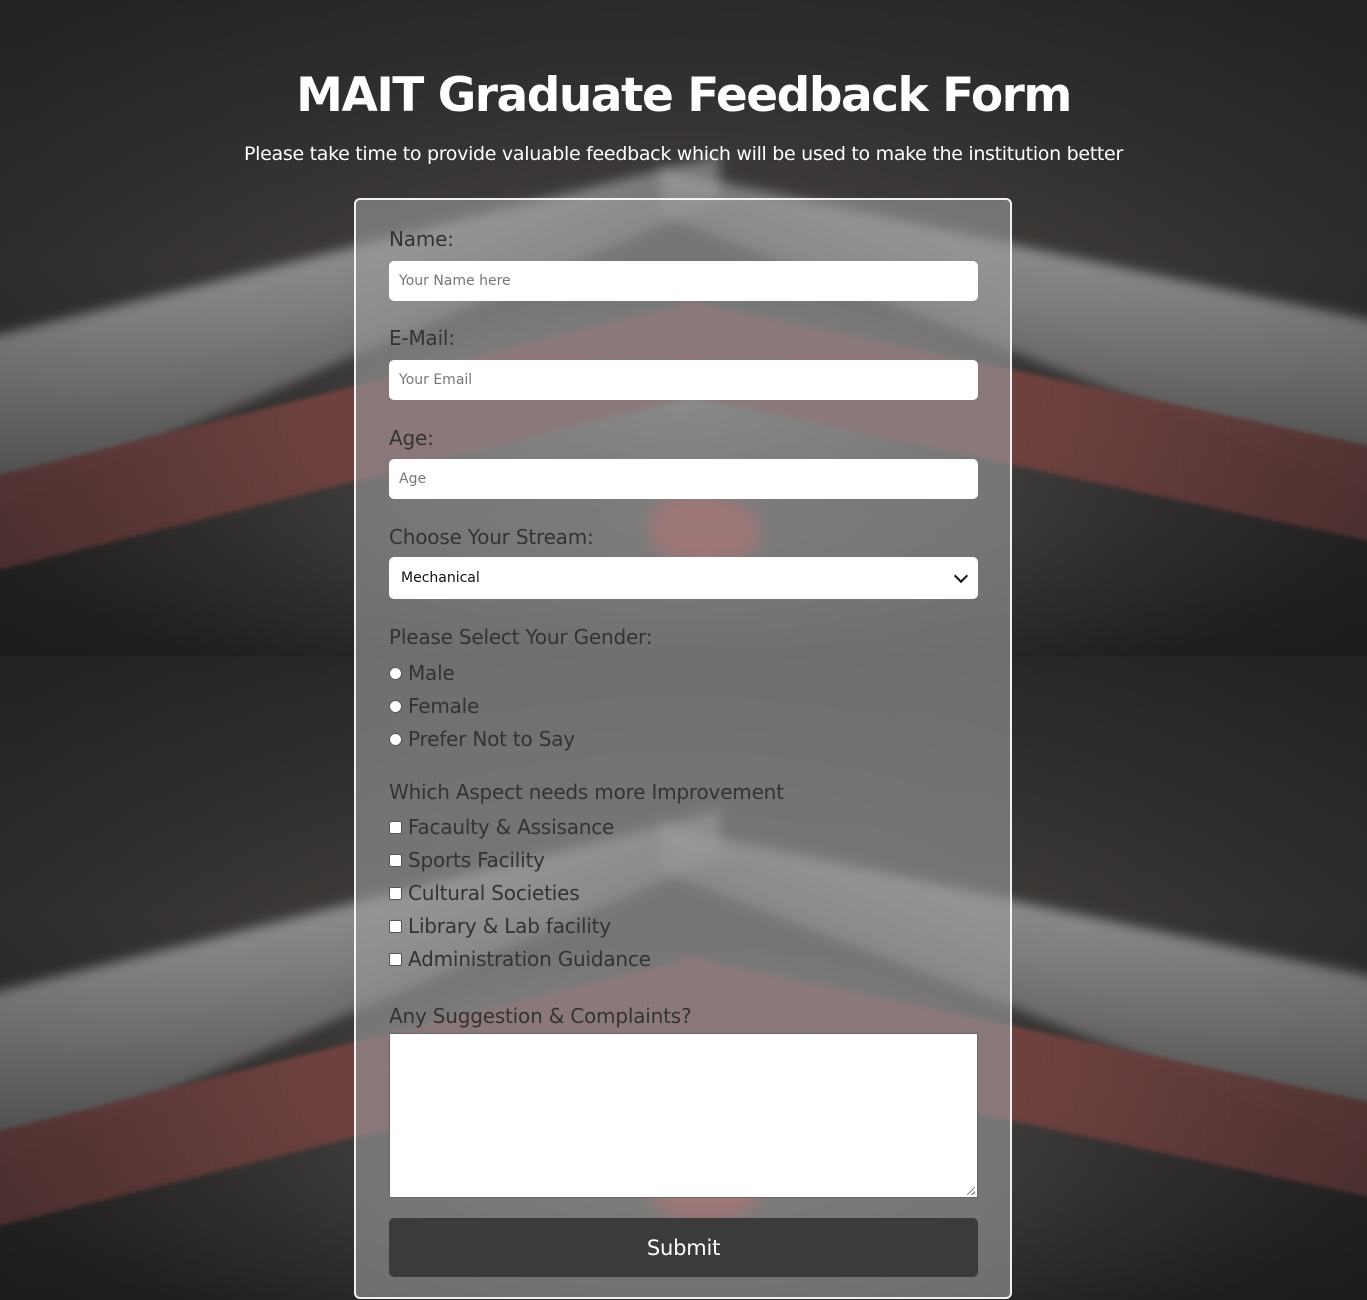 This screenshot has height=1300, width=1367. I want to click on name-input, so click(683, 281).